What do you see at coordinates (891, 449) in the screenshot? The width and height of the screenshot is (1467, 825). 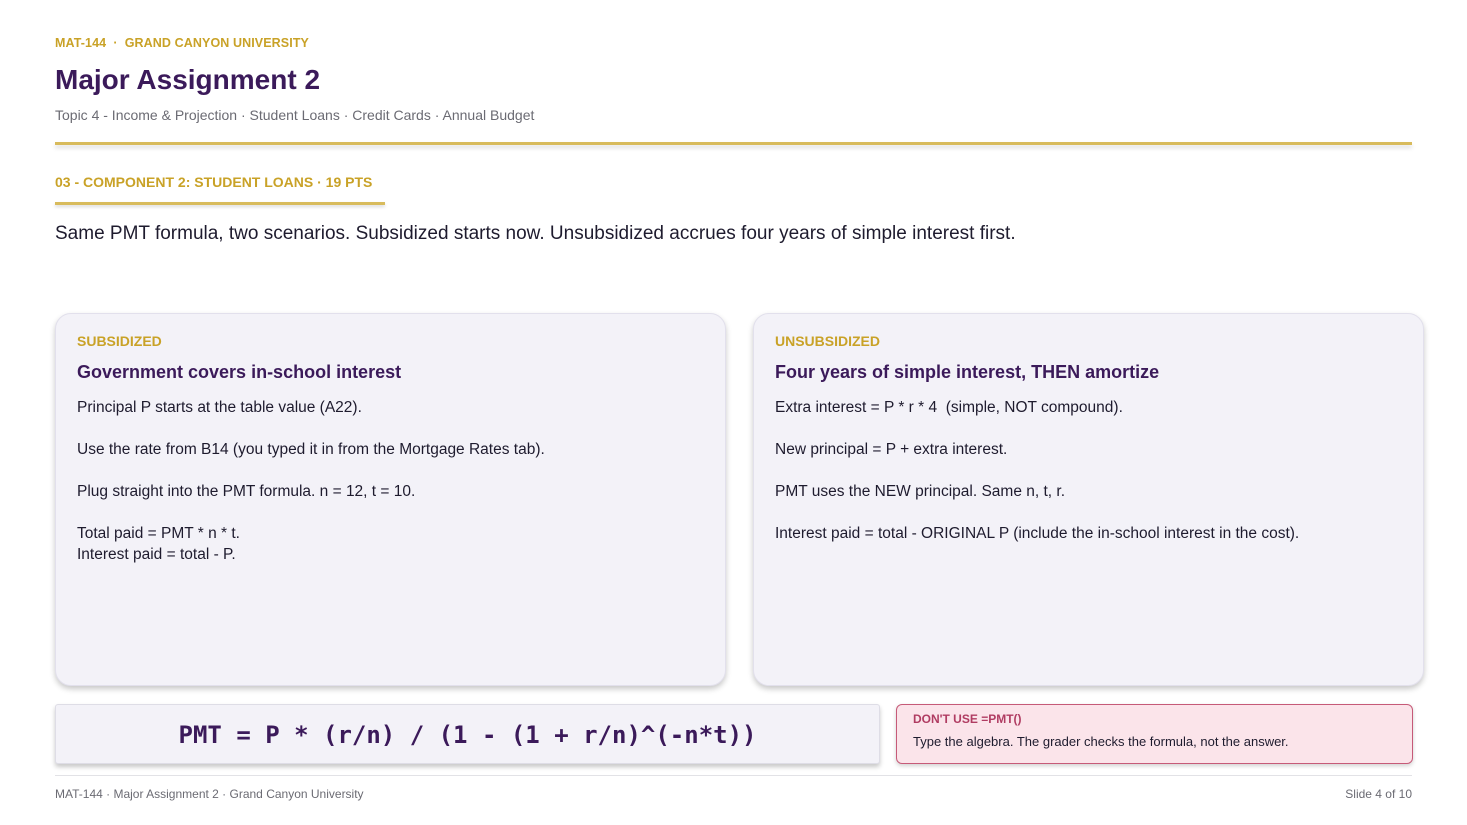 I see `card-line: New principal = P + extra interest.` at bounding box center [891, 449].